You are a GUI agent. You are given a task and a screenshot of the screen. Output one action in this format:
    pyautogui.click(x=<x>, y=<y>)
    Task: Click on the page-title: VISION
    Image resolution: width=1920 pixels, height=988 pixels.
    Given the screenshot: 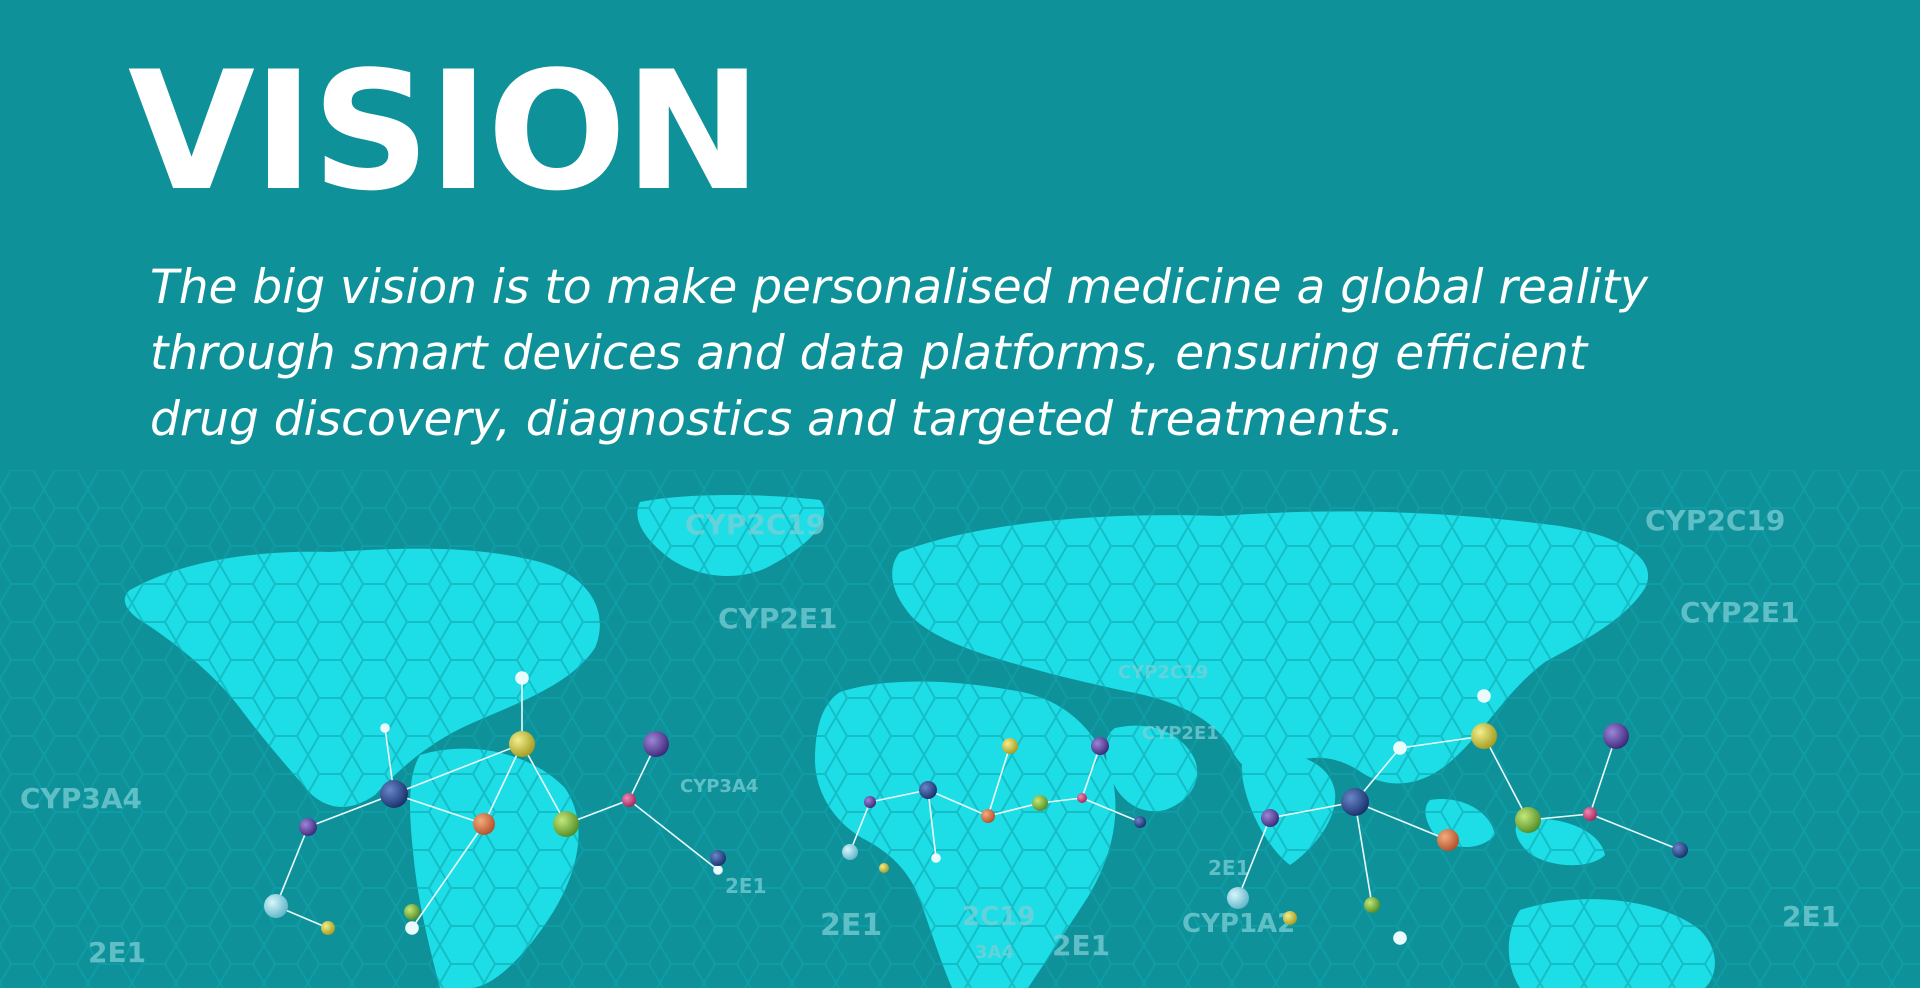 What is the action you would take?
    pyautogui.click(x=445, y=131)
    